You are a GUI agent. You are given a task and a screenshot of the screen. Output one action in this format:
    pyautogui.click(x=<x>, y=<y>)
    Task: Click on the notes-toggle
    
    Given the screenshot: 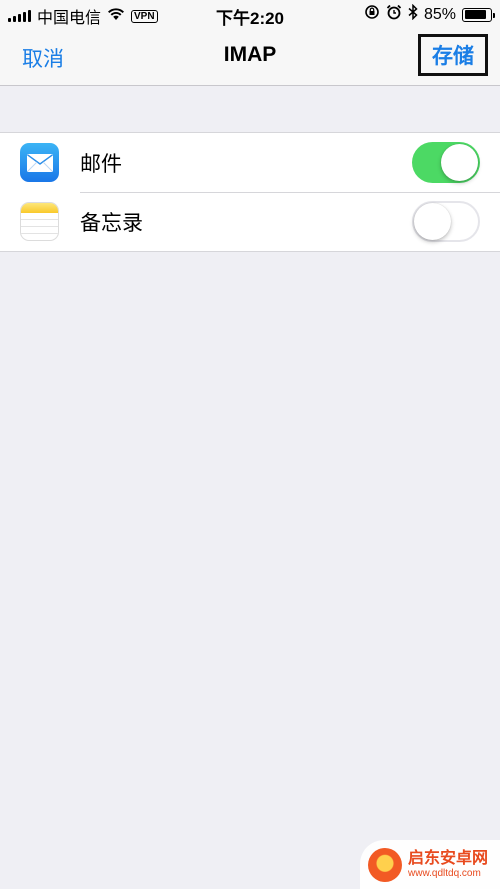 What is the action you would take?
    pyautogui.click(x=446, y=221)
    